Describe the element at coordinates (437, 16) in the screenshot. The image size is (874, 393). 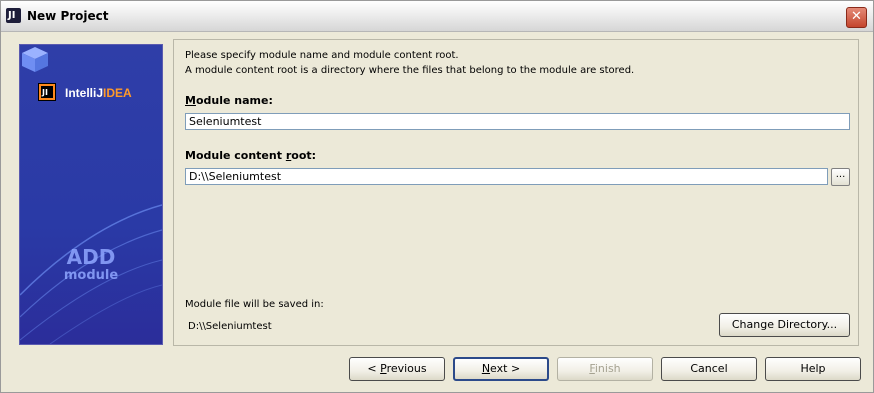
I see `title-bar: JI New Project ✕` at that location.